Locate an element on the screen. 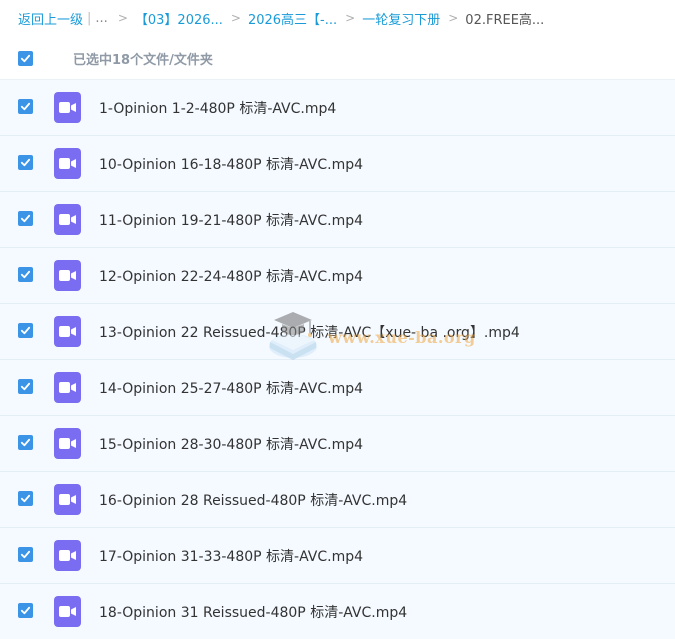  file-name: 11-Opinion 19-21-480P 标清-AVC.mp4 is located at coordinates (231, 220).